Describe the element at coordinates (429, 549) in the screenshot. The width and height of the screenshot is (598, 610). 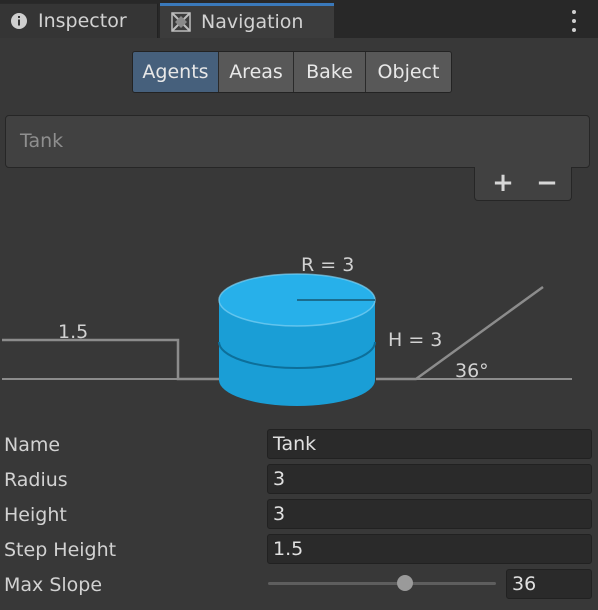
I see `step-height-field: 1.5` at that location.